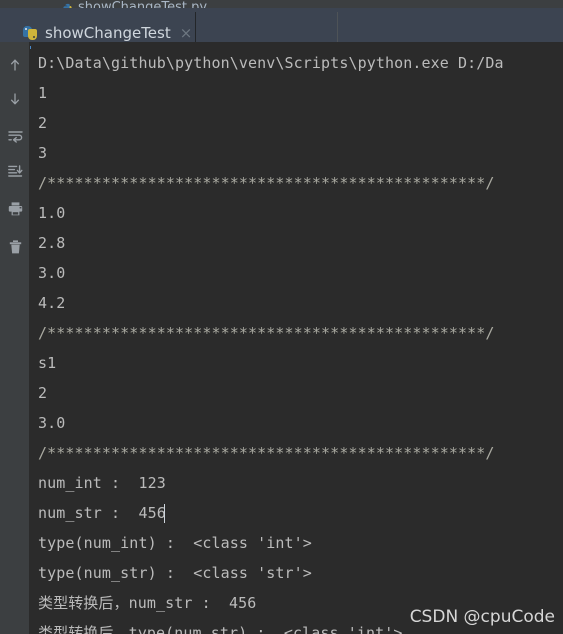 The width and height of the screenshot is (563, 634). I want to click on console-line: num_int : 123, so click(102, 483).